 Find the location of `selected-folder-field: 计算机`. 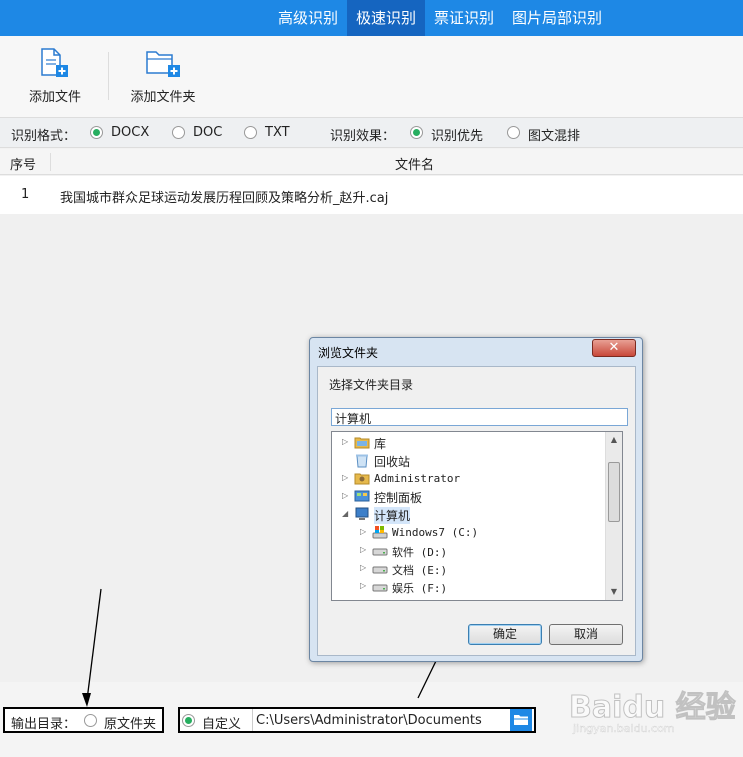

selected-folder-field: 计算机 is located at coordinates (479, 417).